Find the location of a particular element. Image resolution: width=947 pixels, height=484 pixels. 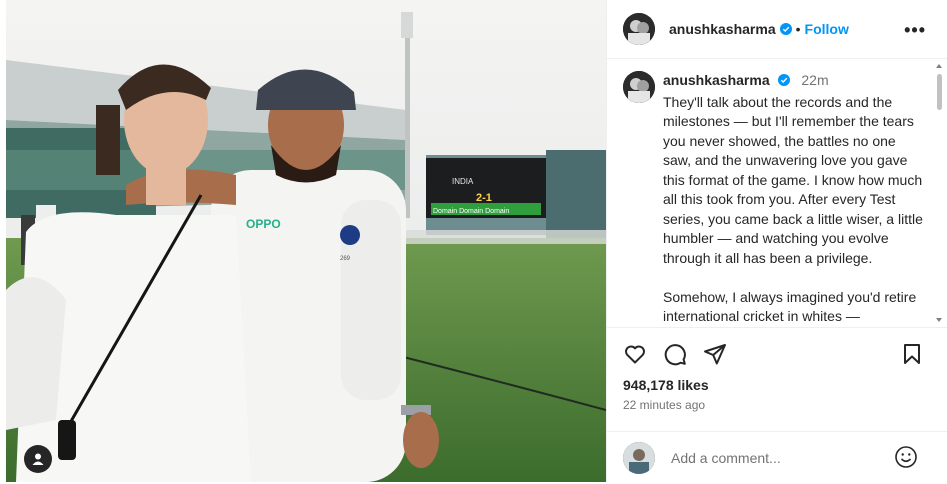

header-username: anushkasharma is located at coordinates (722, 29).